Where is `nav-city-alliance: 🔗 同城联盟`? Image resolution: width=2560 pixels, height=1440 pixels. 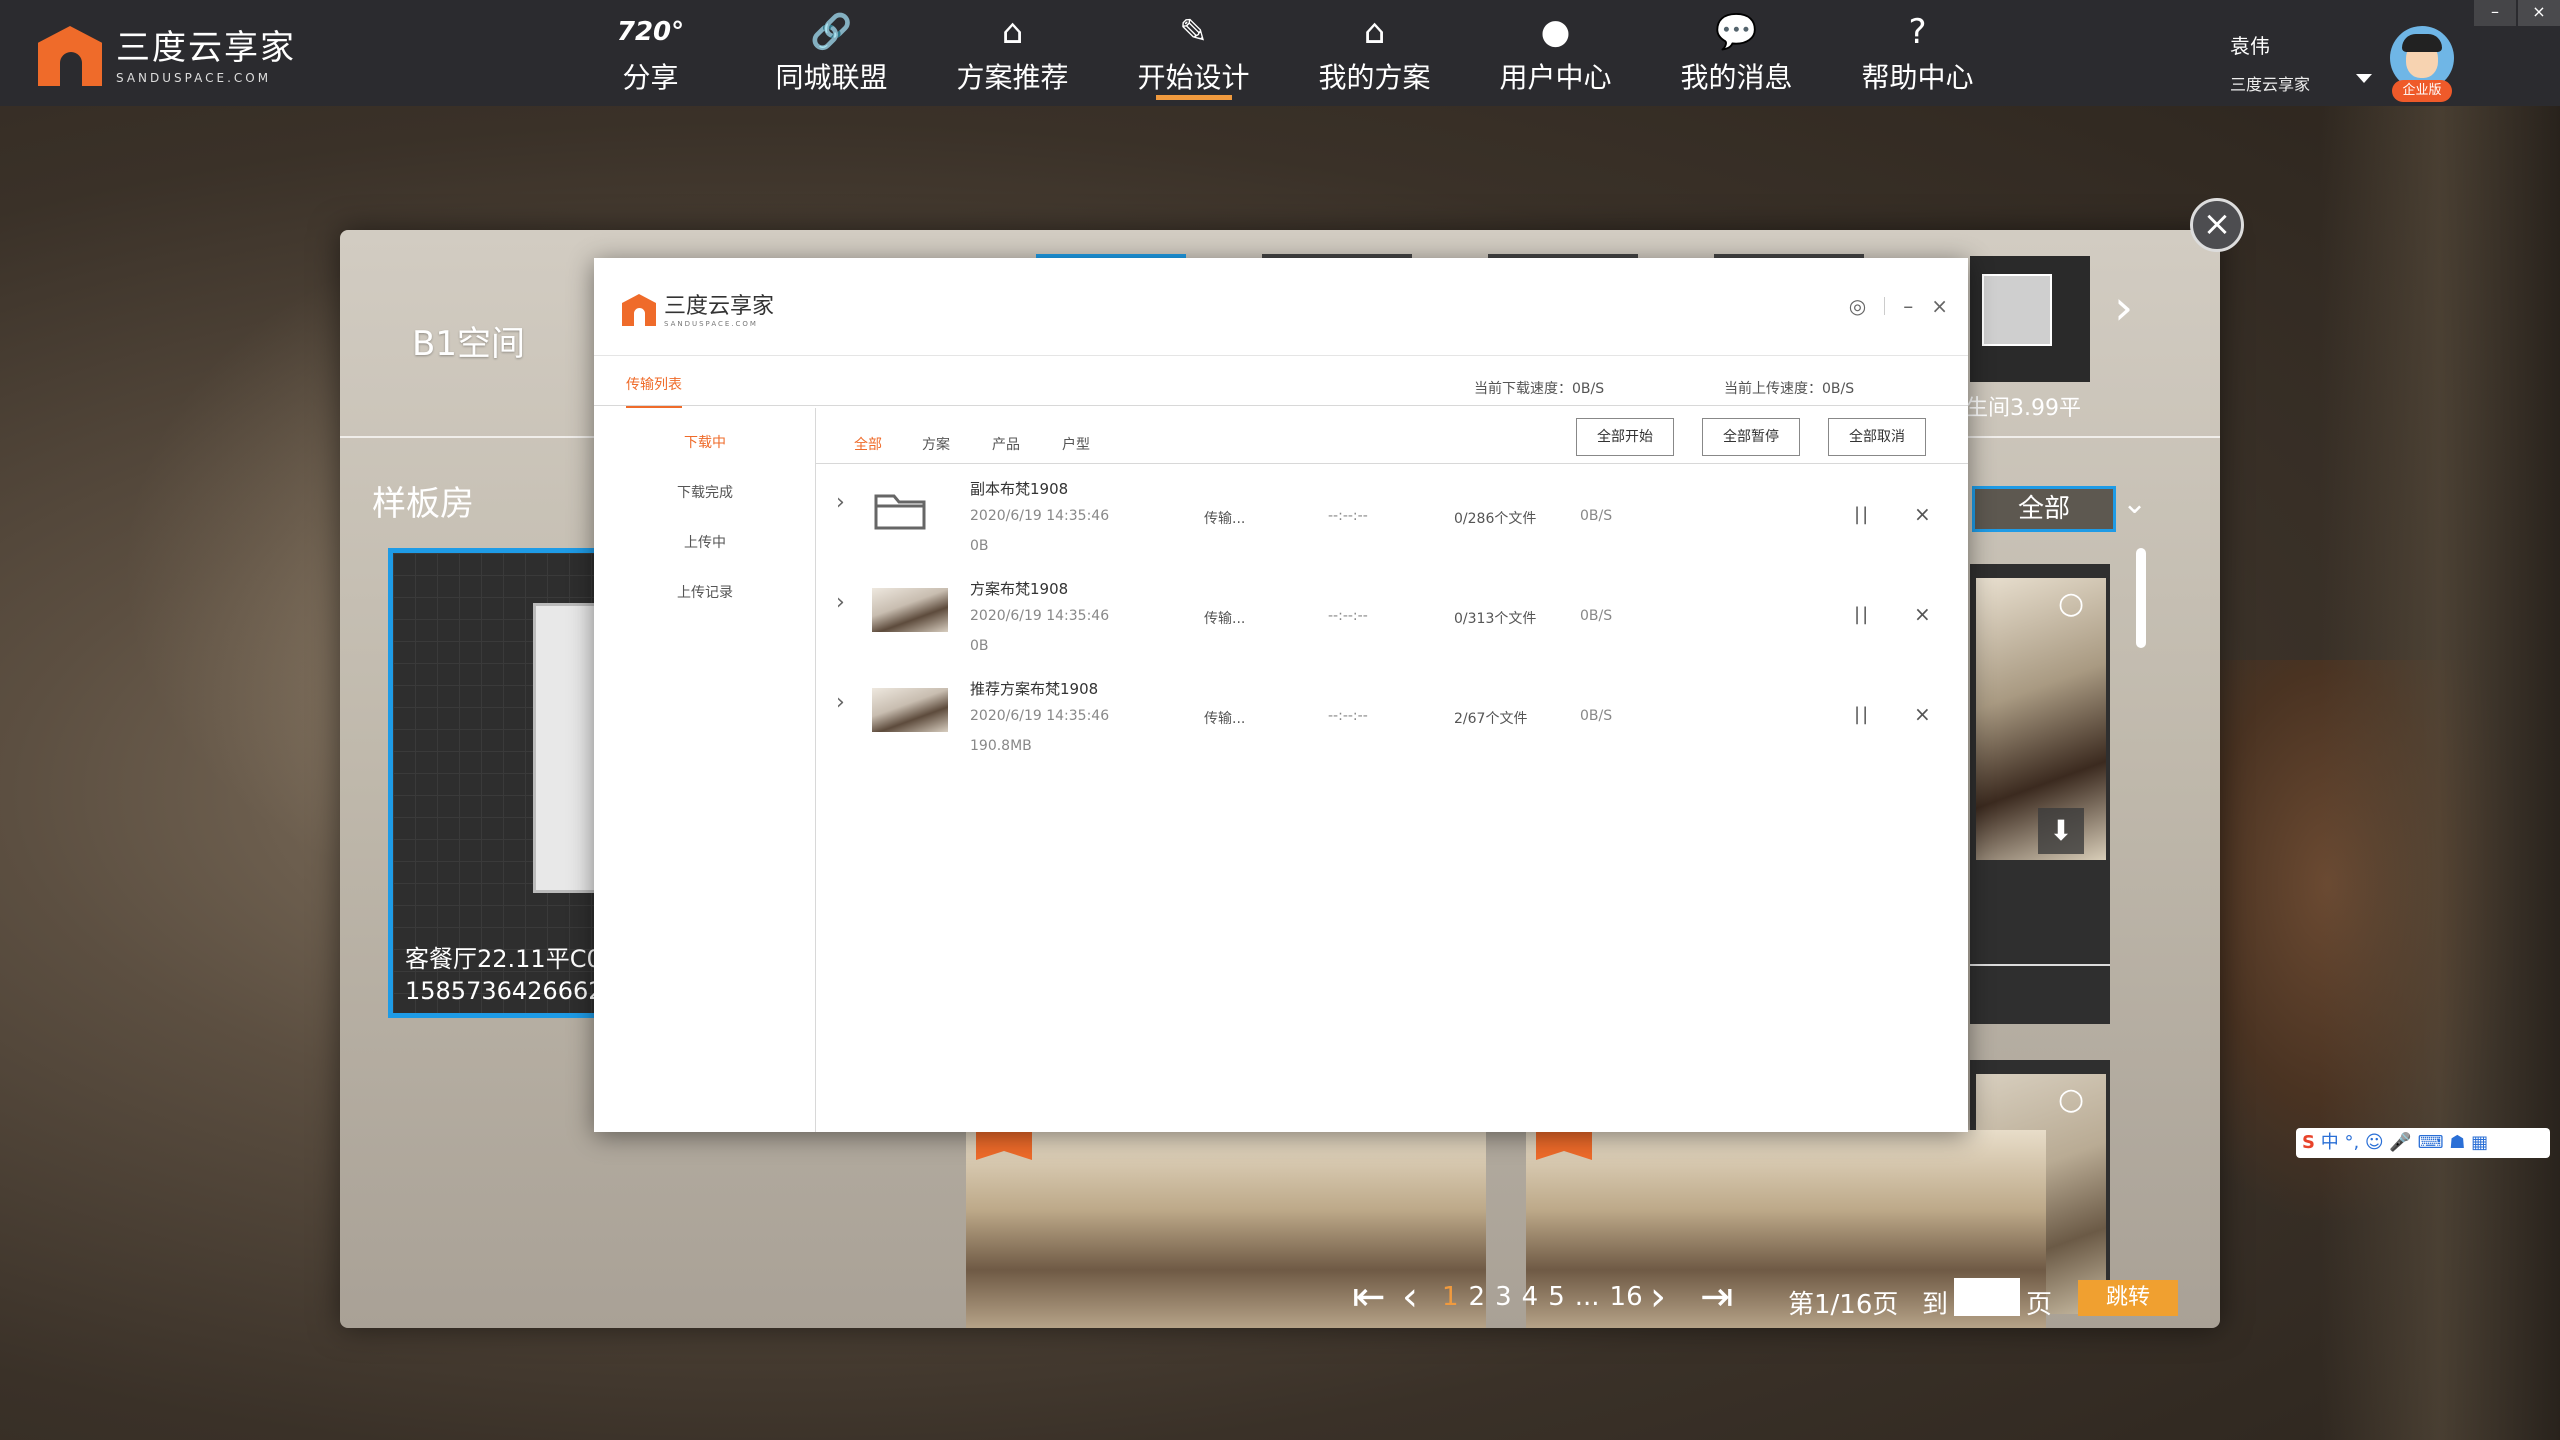 nav-city-alliance: 🔗 同城联盟 is located at coordinates (831, 53).